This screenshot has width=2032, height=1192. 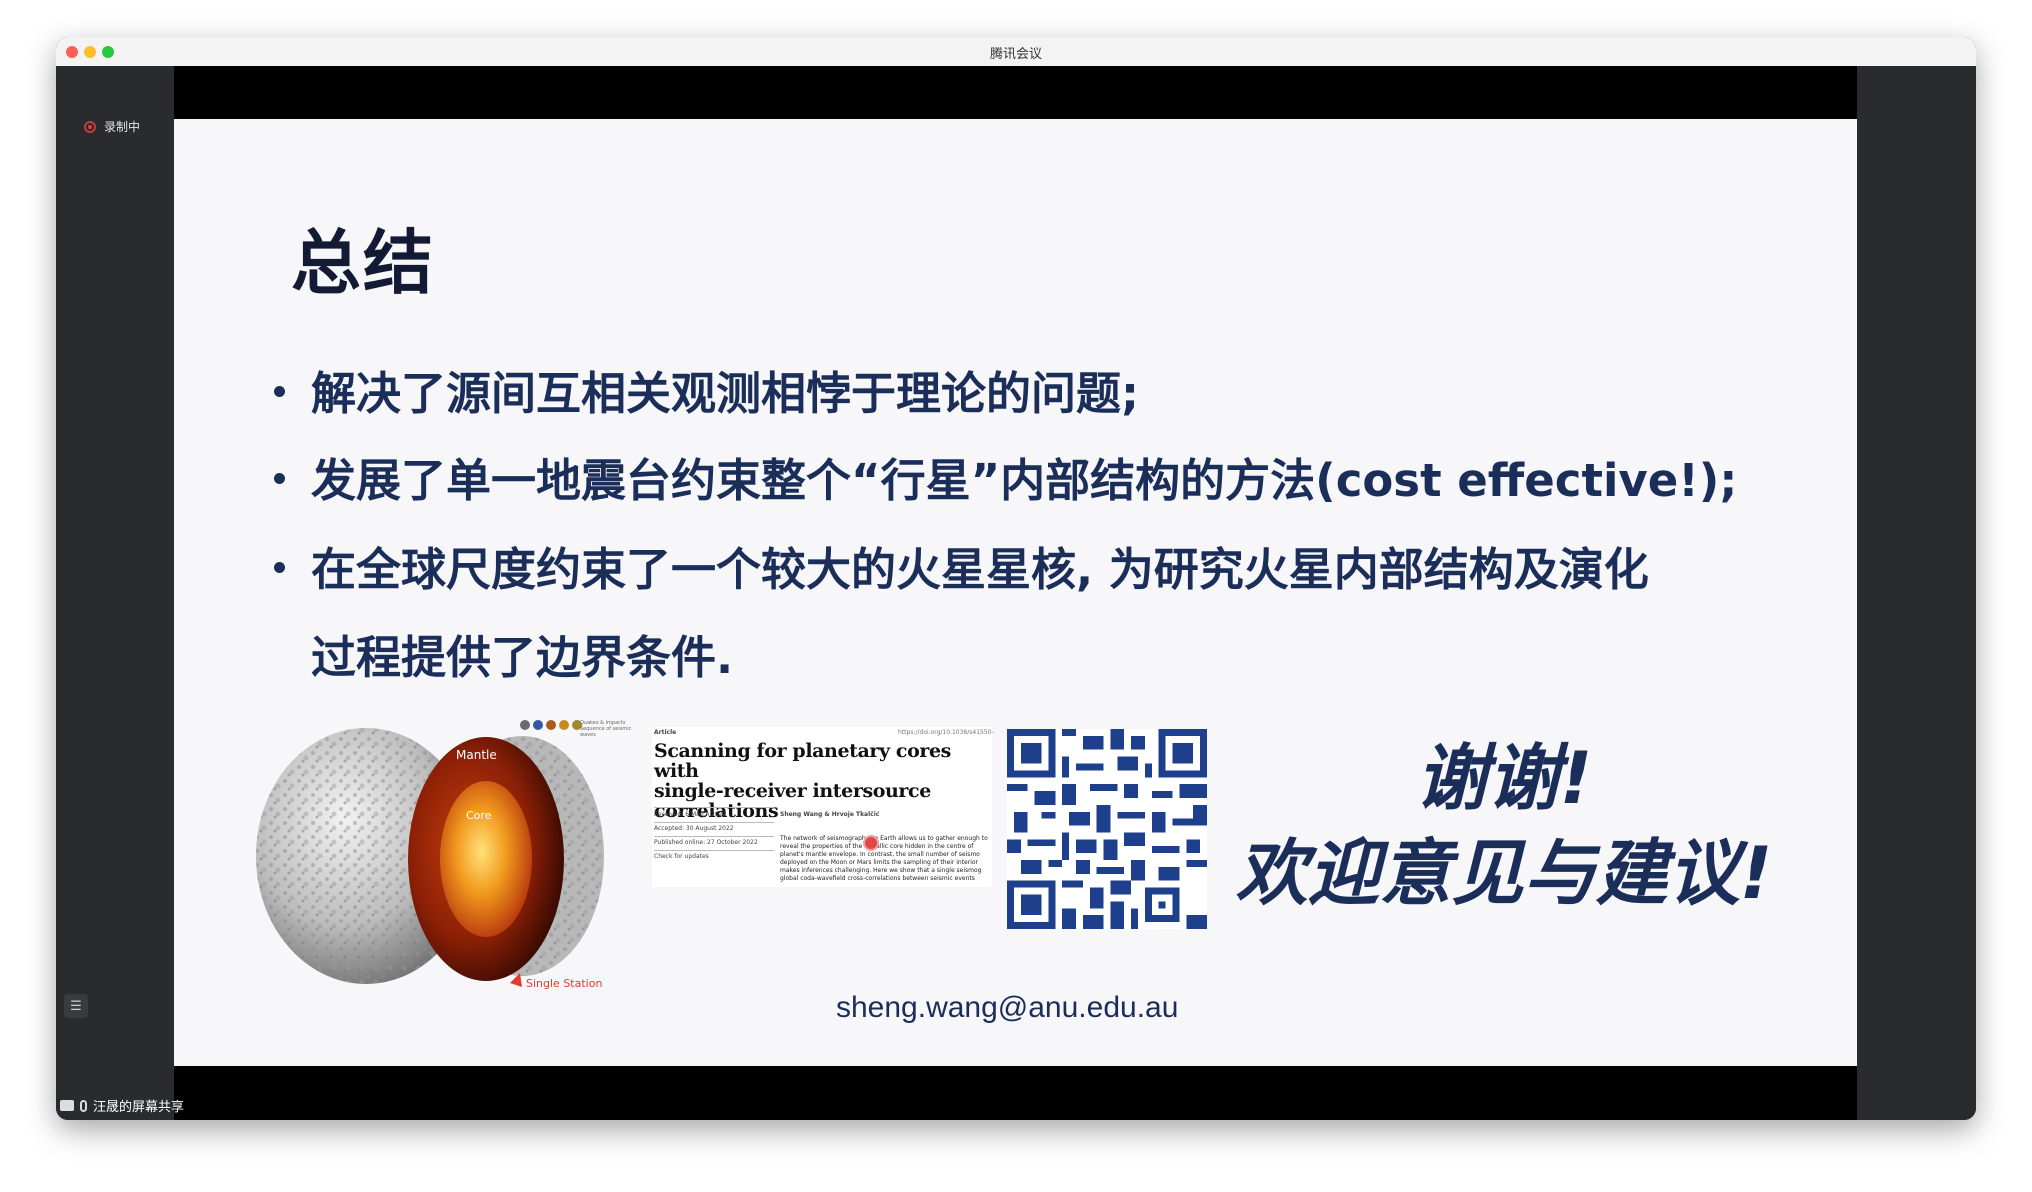 What do you see at coordinates (706, 389) in the screenshot?
I see `bullet-item: 解决了源间互相关观测相悖于理论的问题;` at bounding box center [706, 389].